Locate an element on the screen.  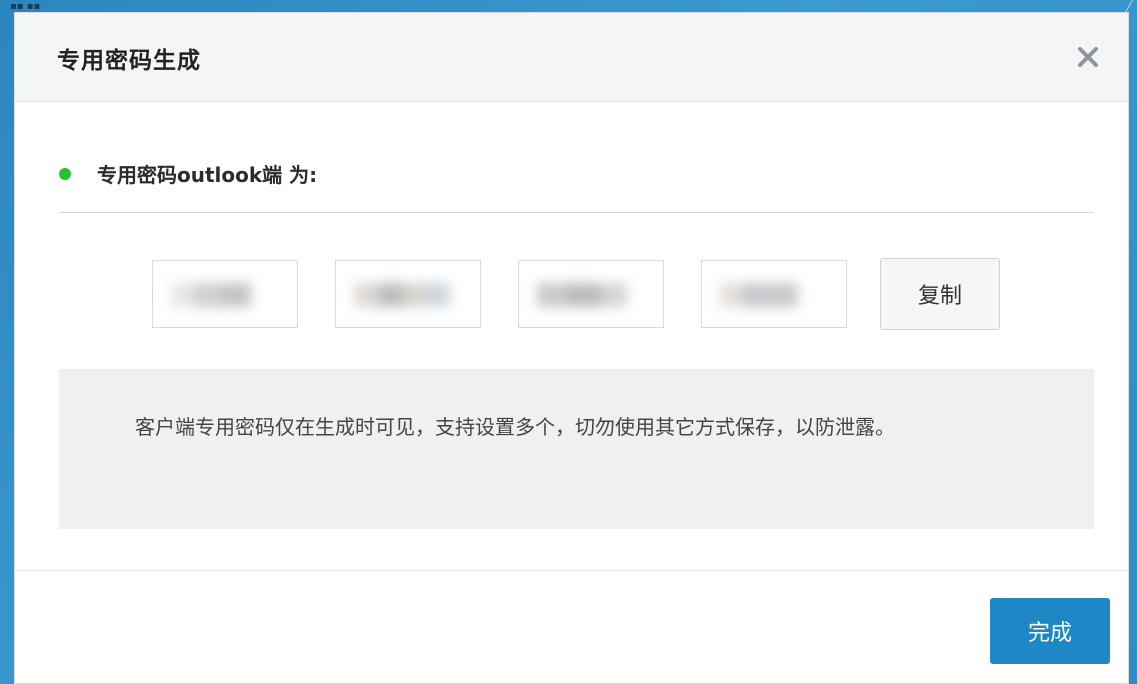
notice-text: 客户端专用密码仅在生成时可见，支持设置多个，切勿使用其它方式保存，以防泄露。 is located at coordinates (515, 427).